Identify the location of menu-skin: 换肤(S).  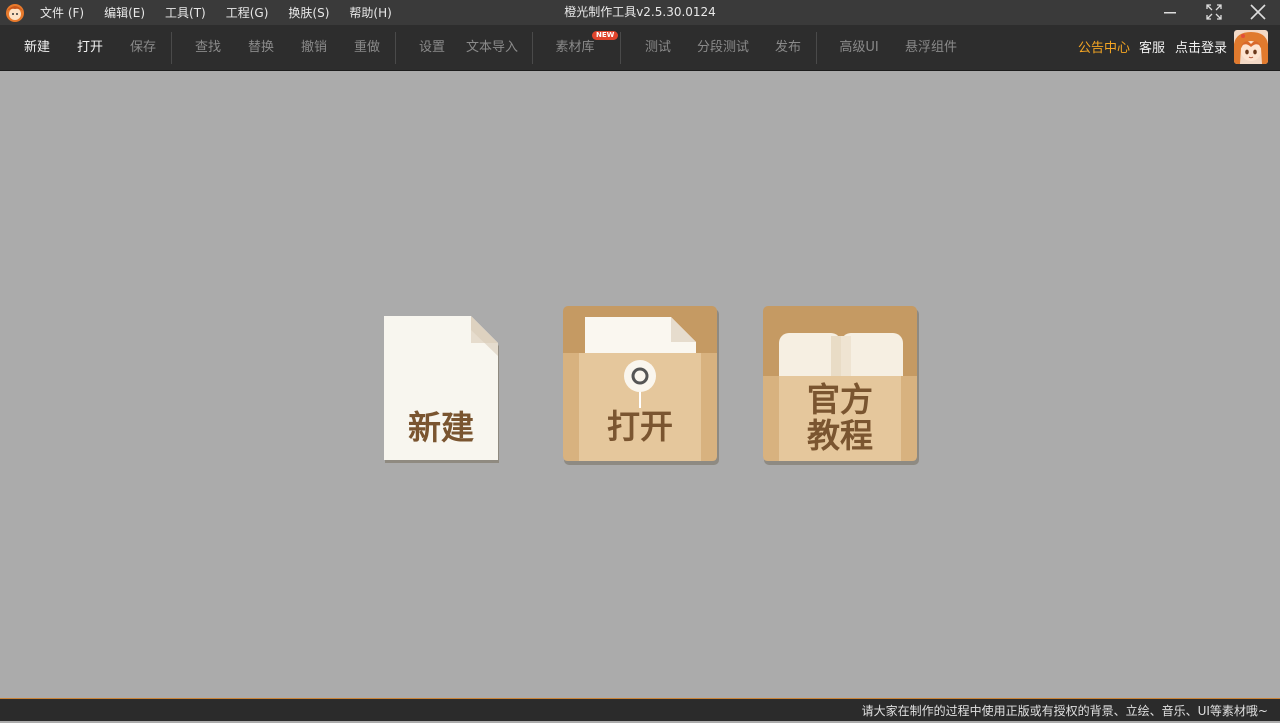
(308, 12).